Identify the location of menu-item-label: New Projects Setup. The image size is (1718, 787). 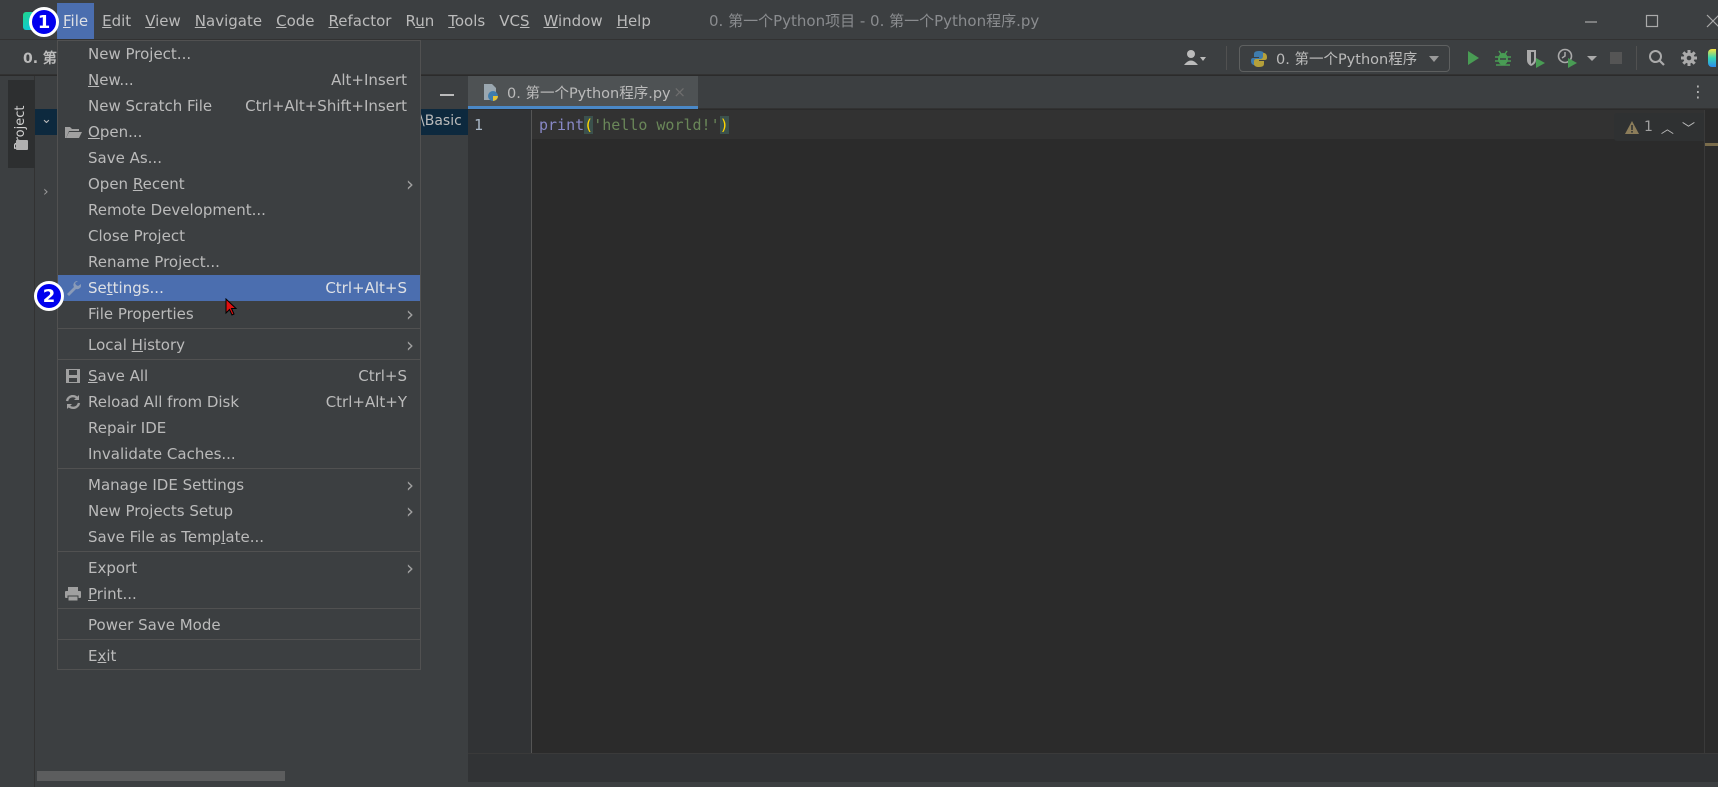
(161, 511).